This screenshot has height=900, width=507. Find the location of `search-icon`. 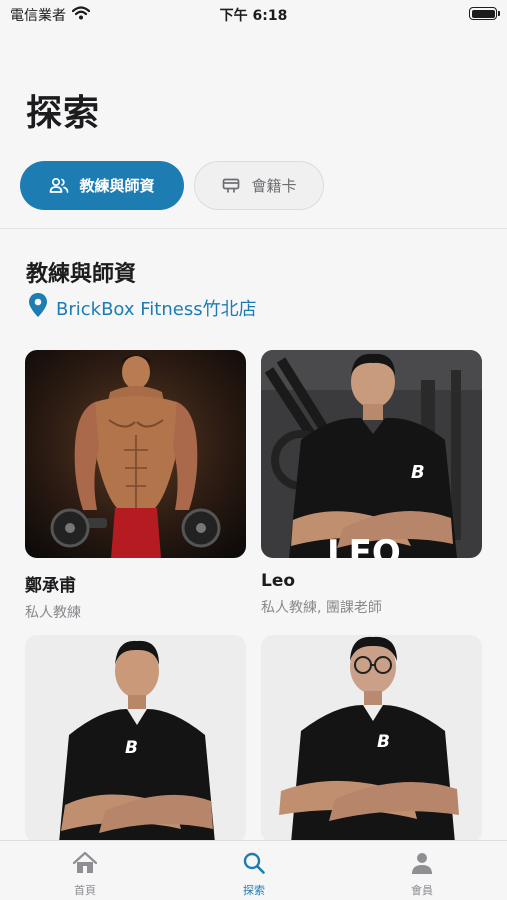

search-icon is located at coordinates (254, 864).